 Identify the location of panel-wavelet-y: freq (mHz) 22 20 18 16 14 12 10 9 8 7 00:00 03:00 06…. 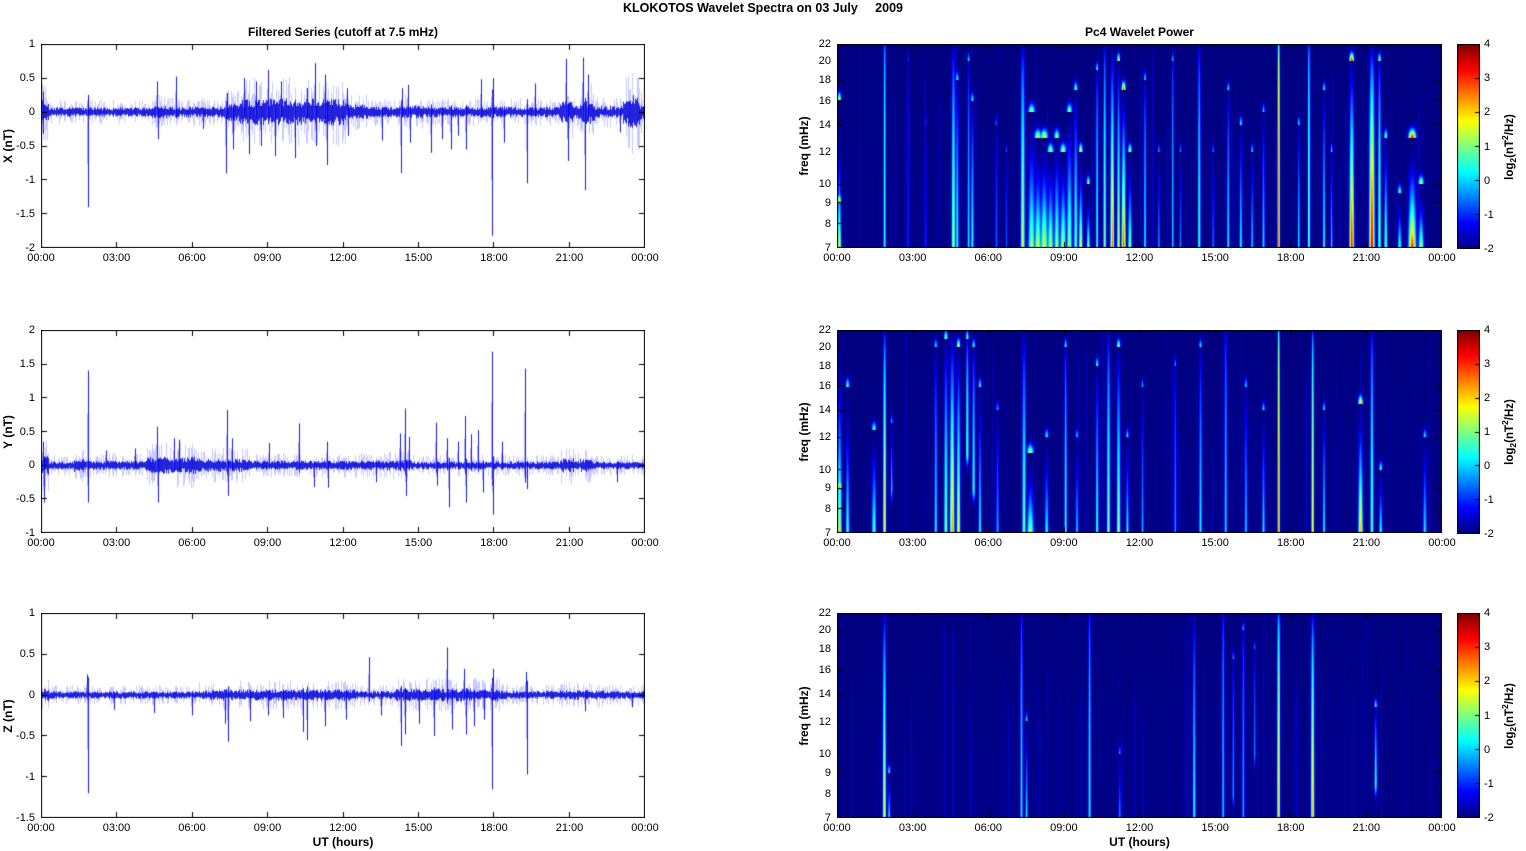
(1126, 436).